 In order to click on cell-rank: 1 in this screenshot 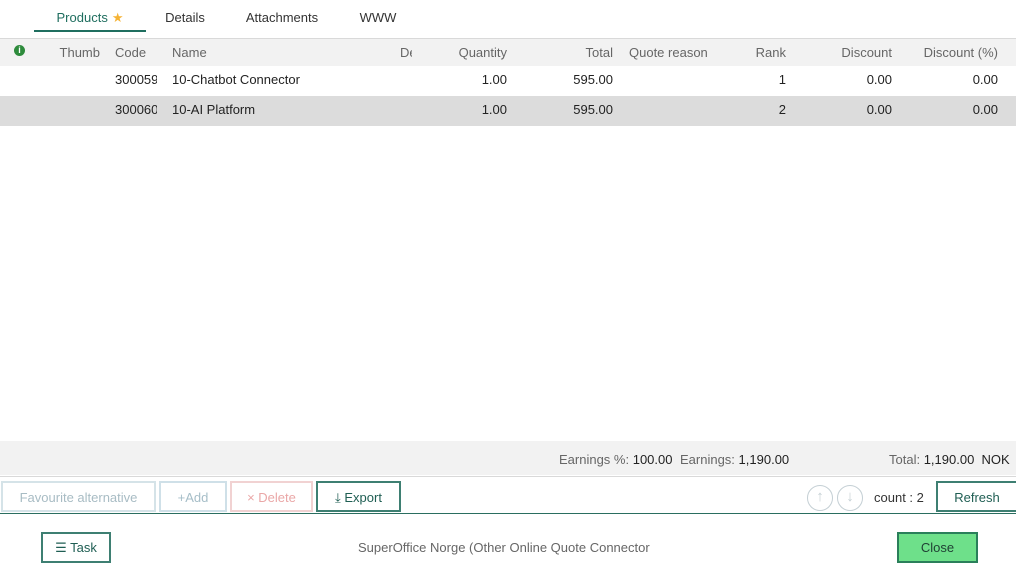, I will do `click(782, 79)`.